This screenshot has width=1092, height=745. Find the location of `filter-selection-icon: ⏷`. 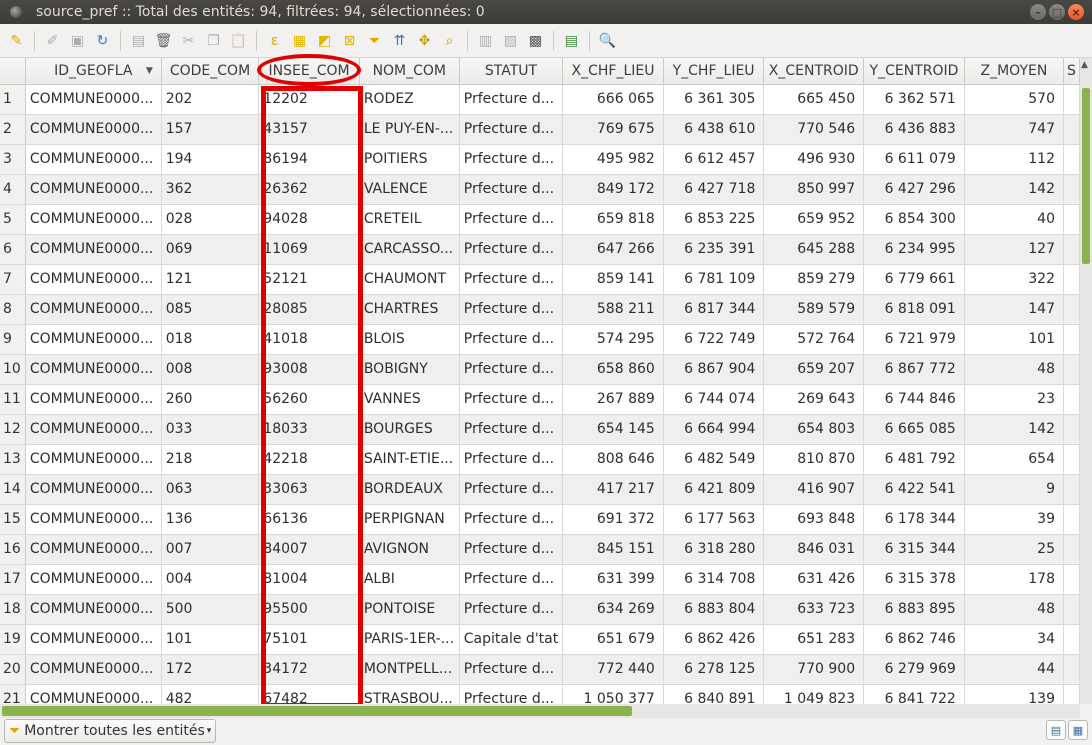

filter-selection-icon: ⏷ is located at coordinates (375, 41).